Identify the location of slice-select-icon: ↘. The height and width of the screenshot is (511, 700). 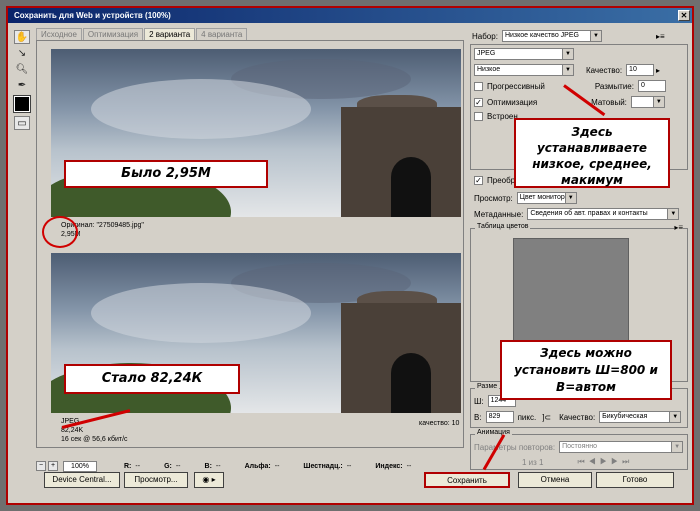
(22, 53).